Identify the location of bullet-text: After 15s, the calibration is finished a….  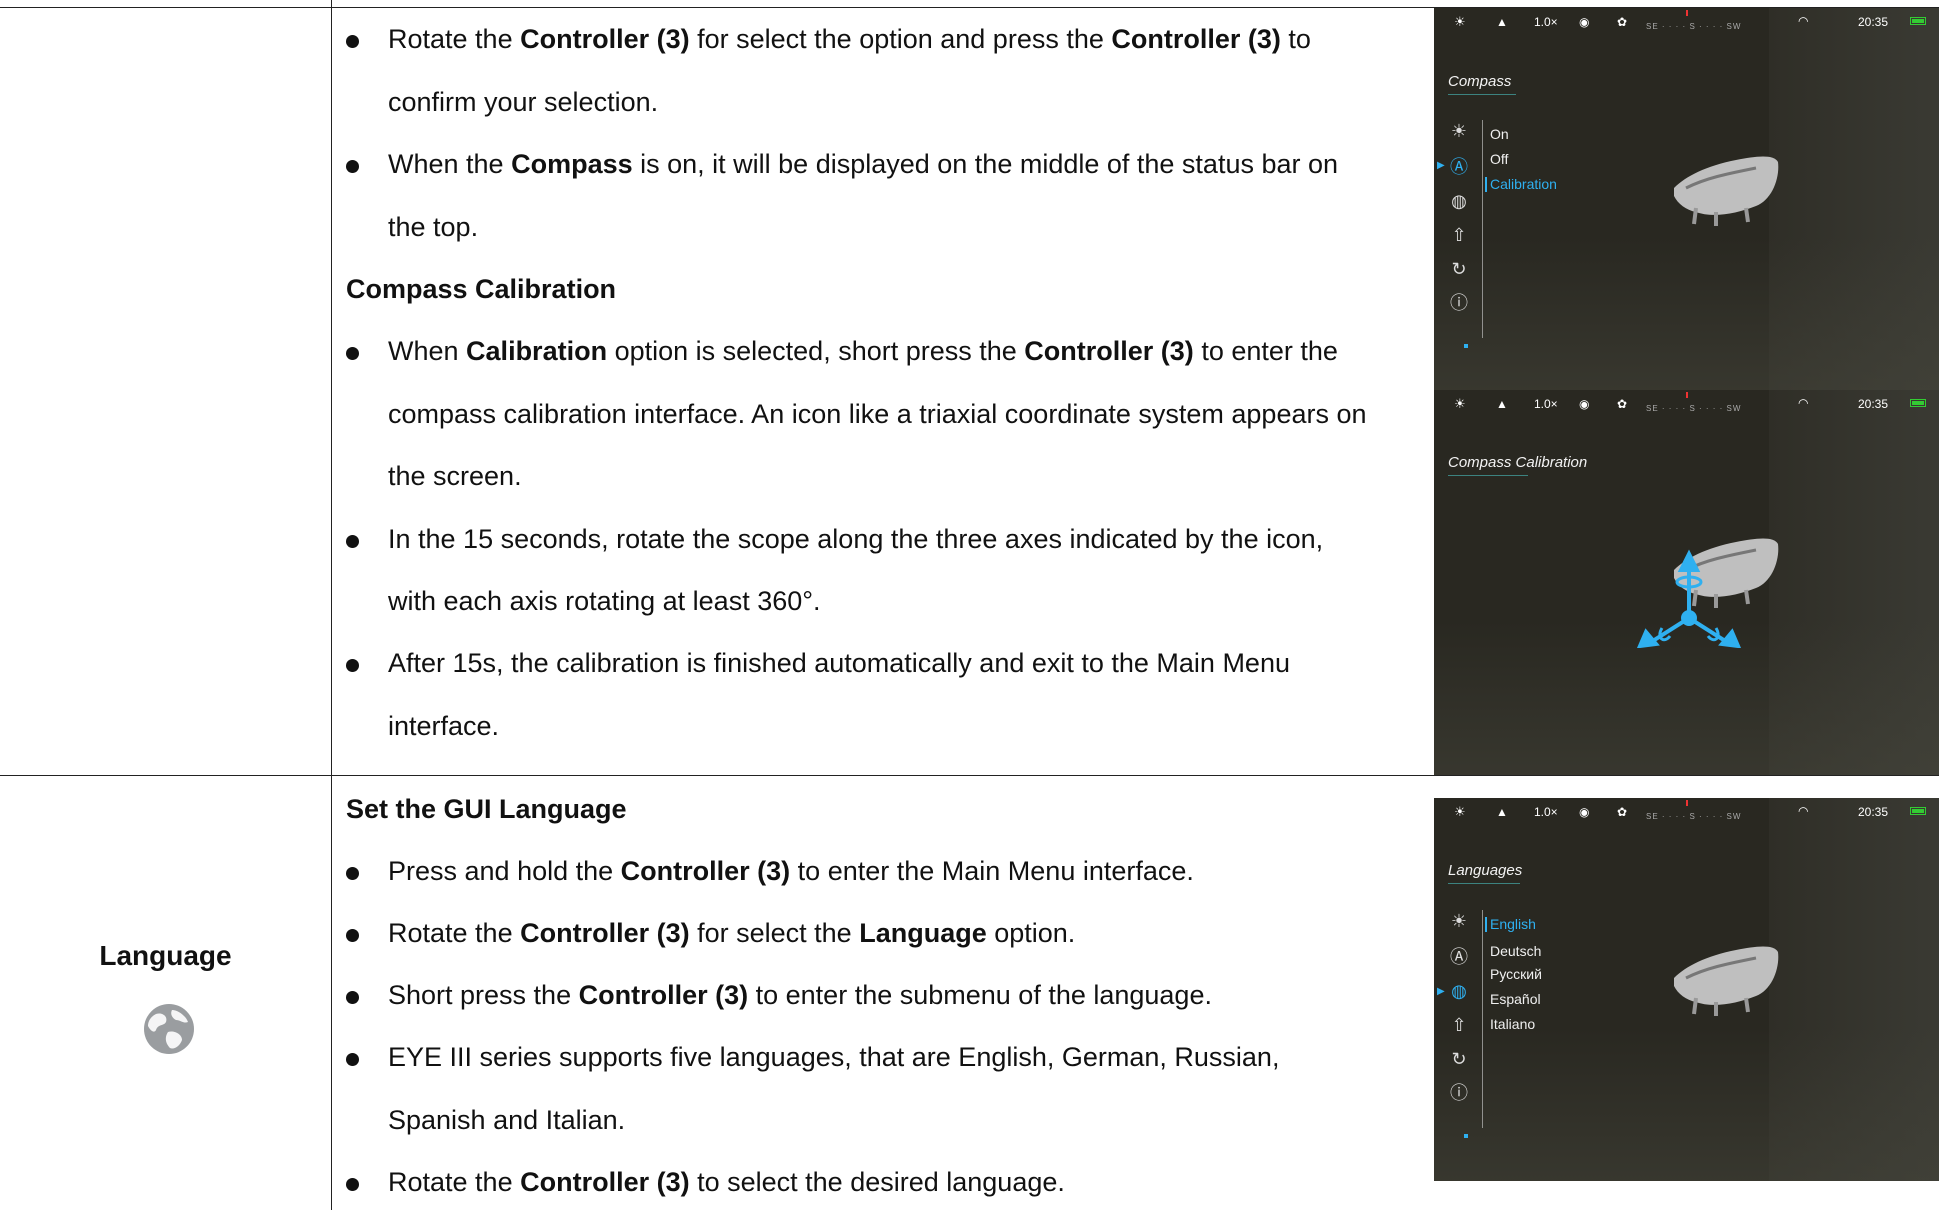
(839, 663).